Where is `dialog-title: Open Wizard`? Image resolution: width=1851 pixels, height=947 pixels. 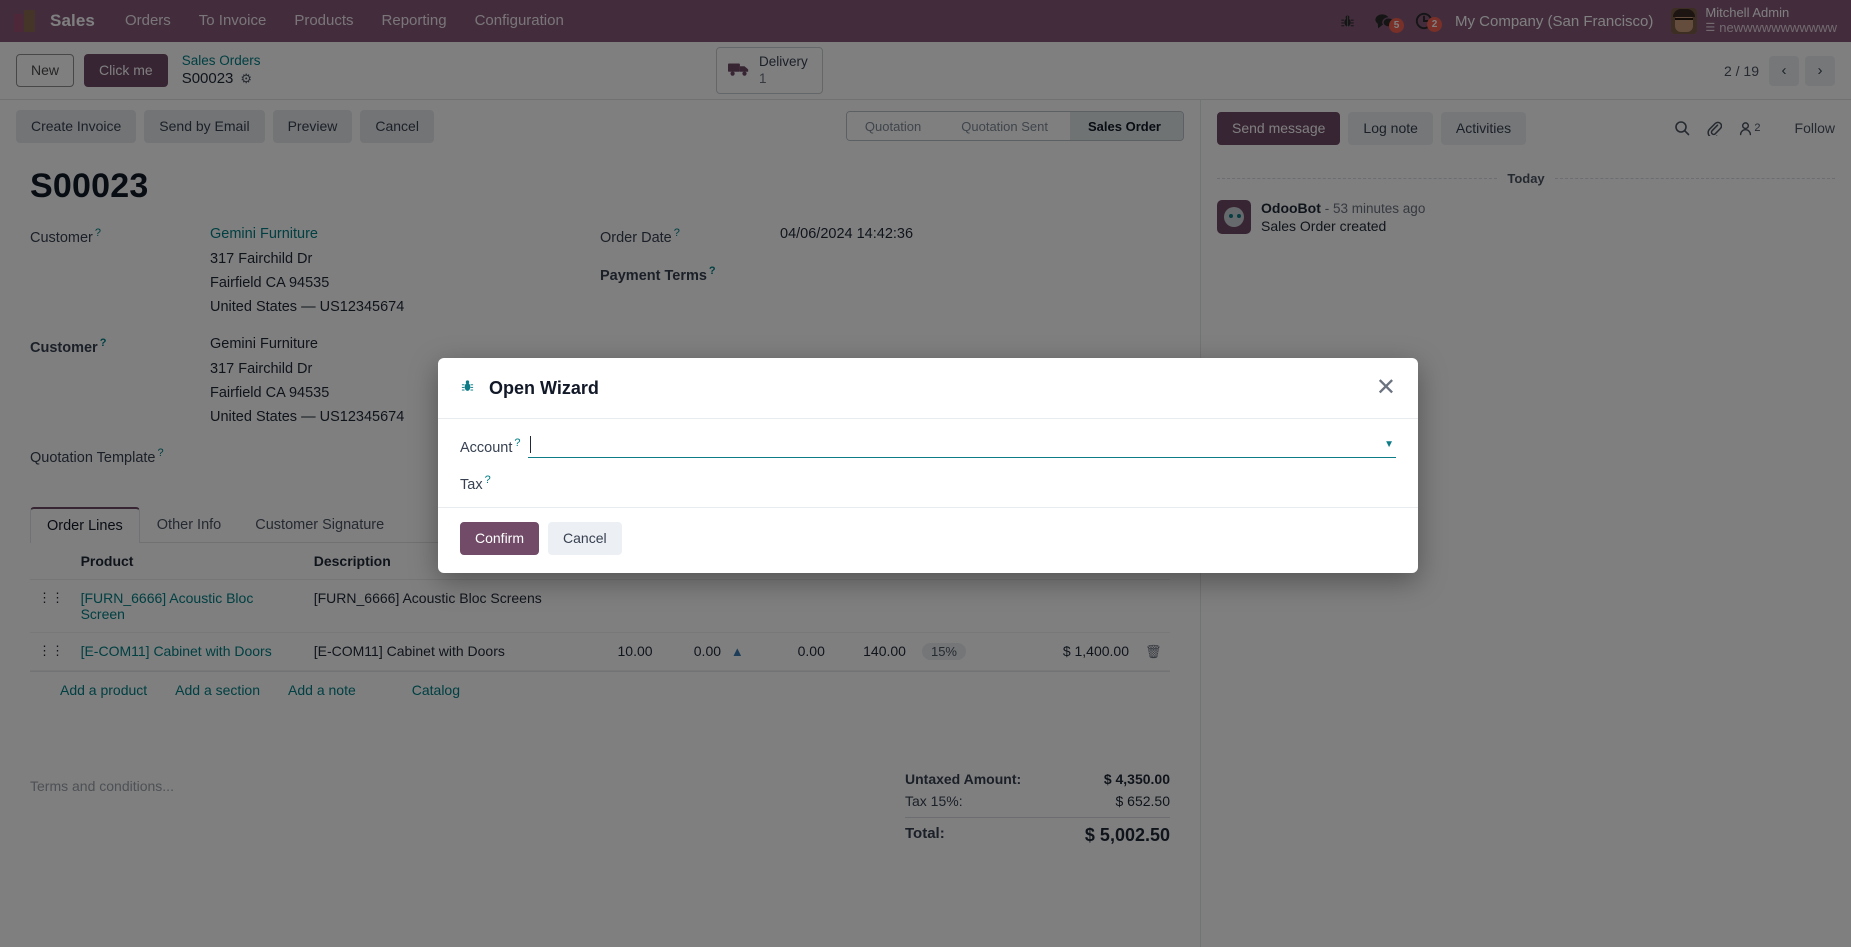 dialog-title: Open Wizard is located at coordinates (544, 387).